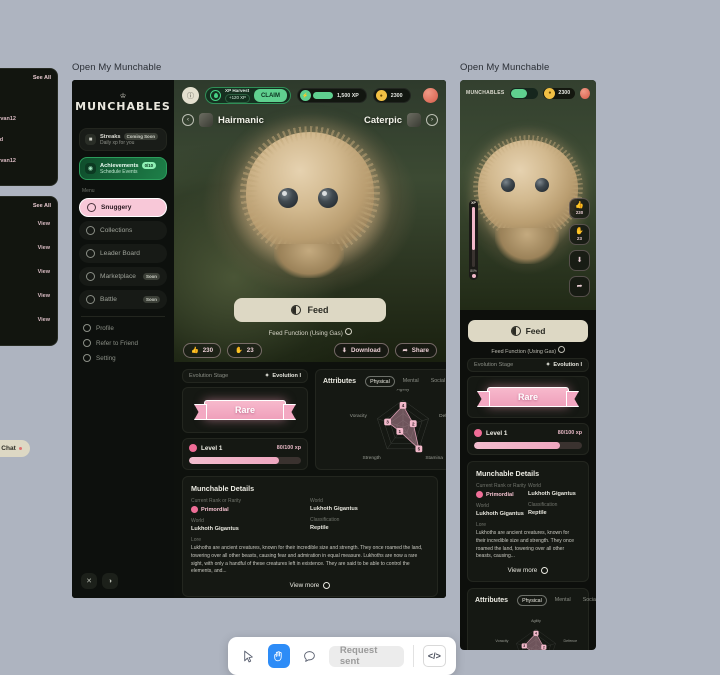 The height and width of the screenshot is (675, 720). Describe the element at coordinates (245, 454) in the screenshot. I see `level-card: Level 1 80/100 xp` at that location.